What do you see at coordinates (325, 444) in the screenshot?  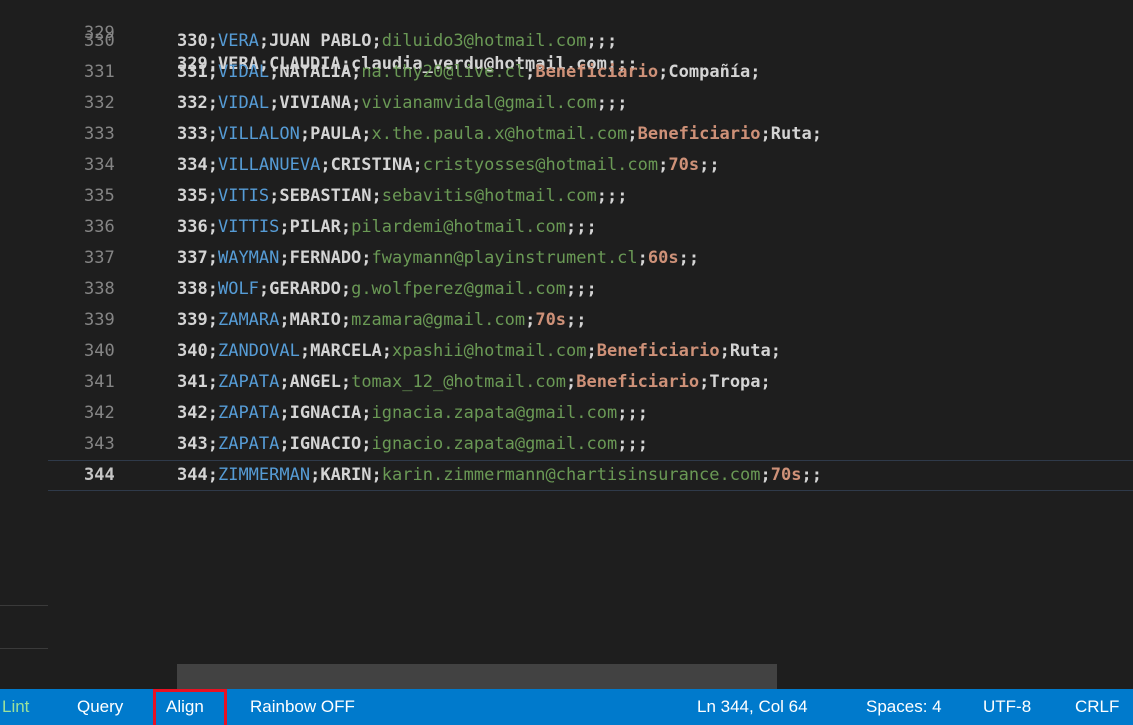 I see `csv-field: IGNACIO` at bounding box center [325, 444].